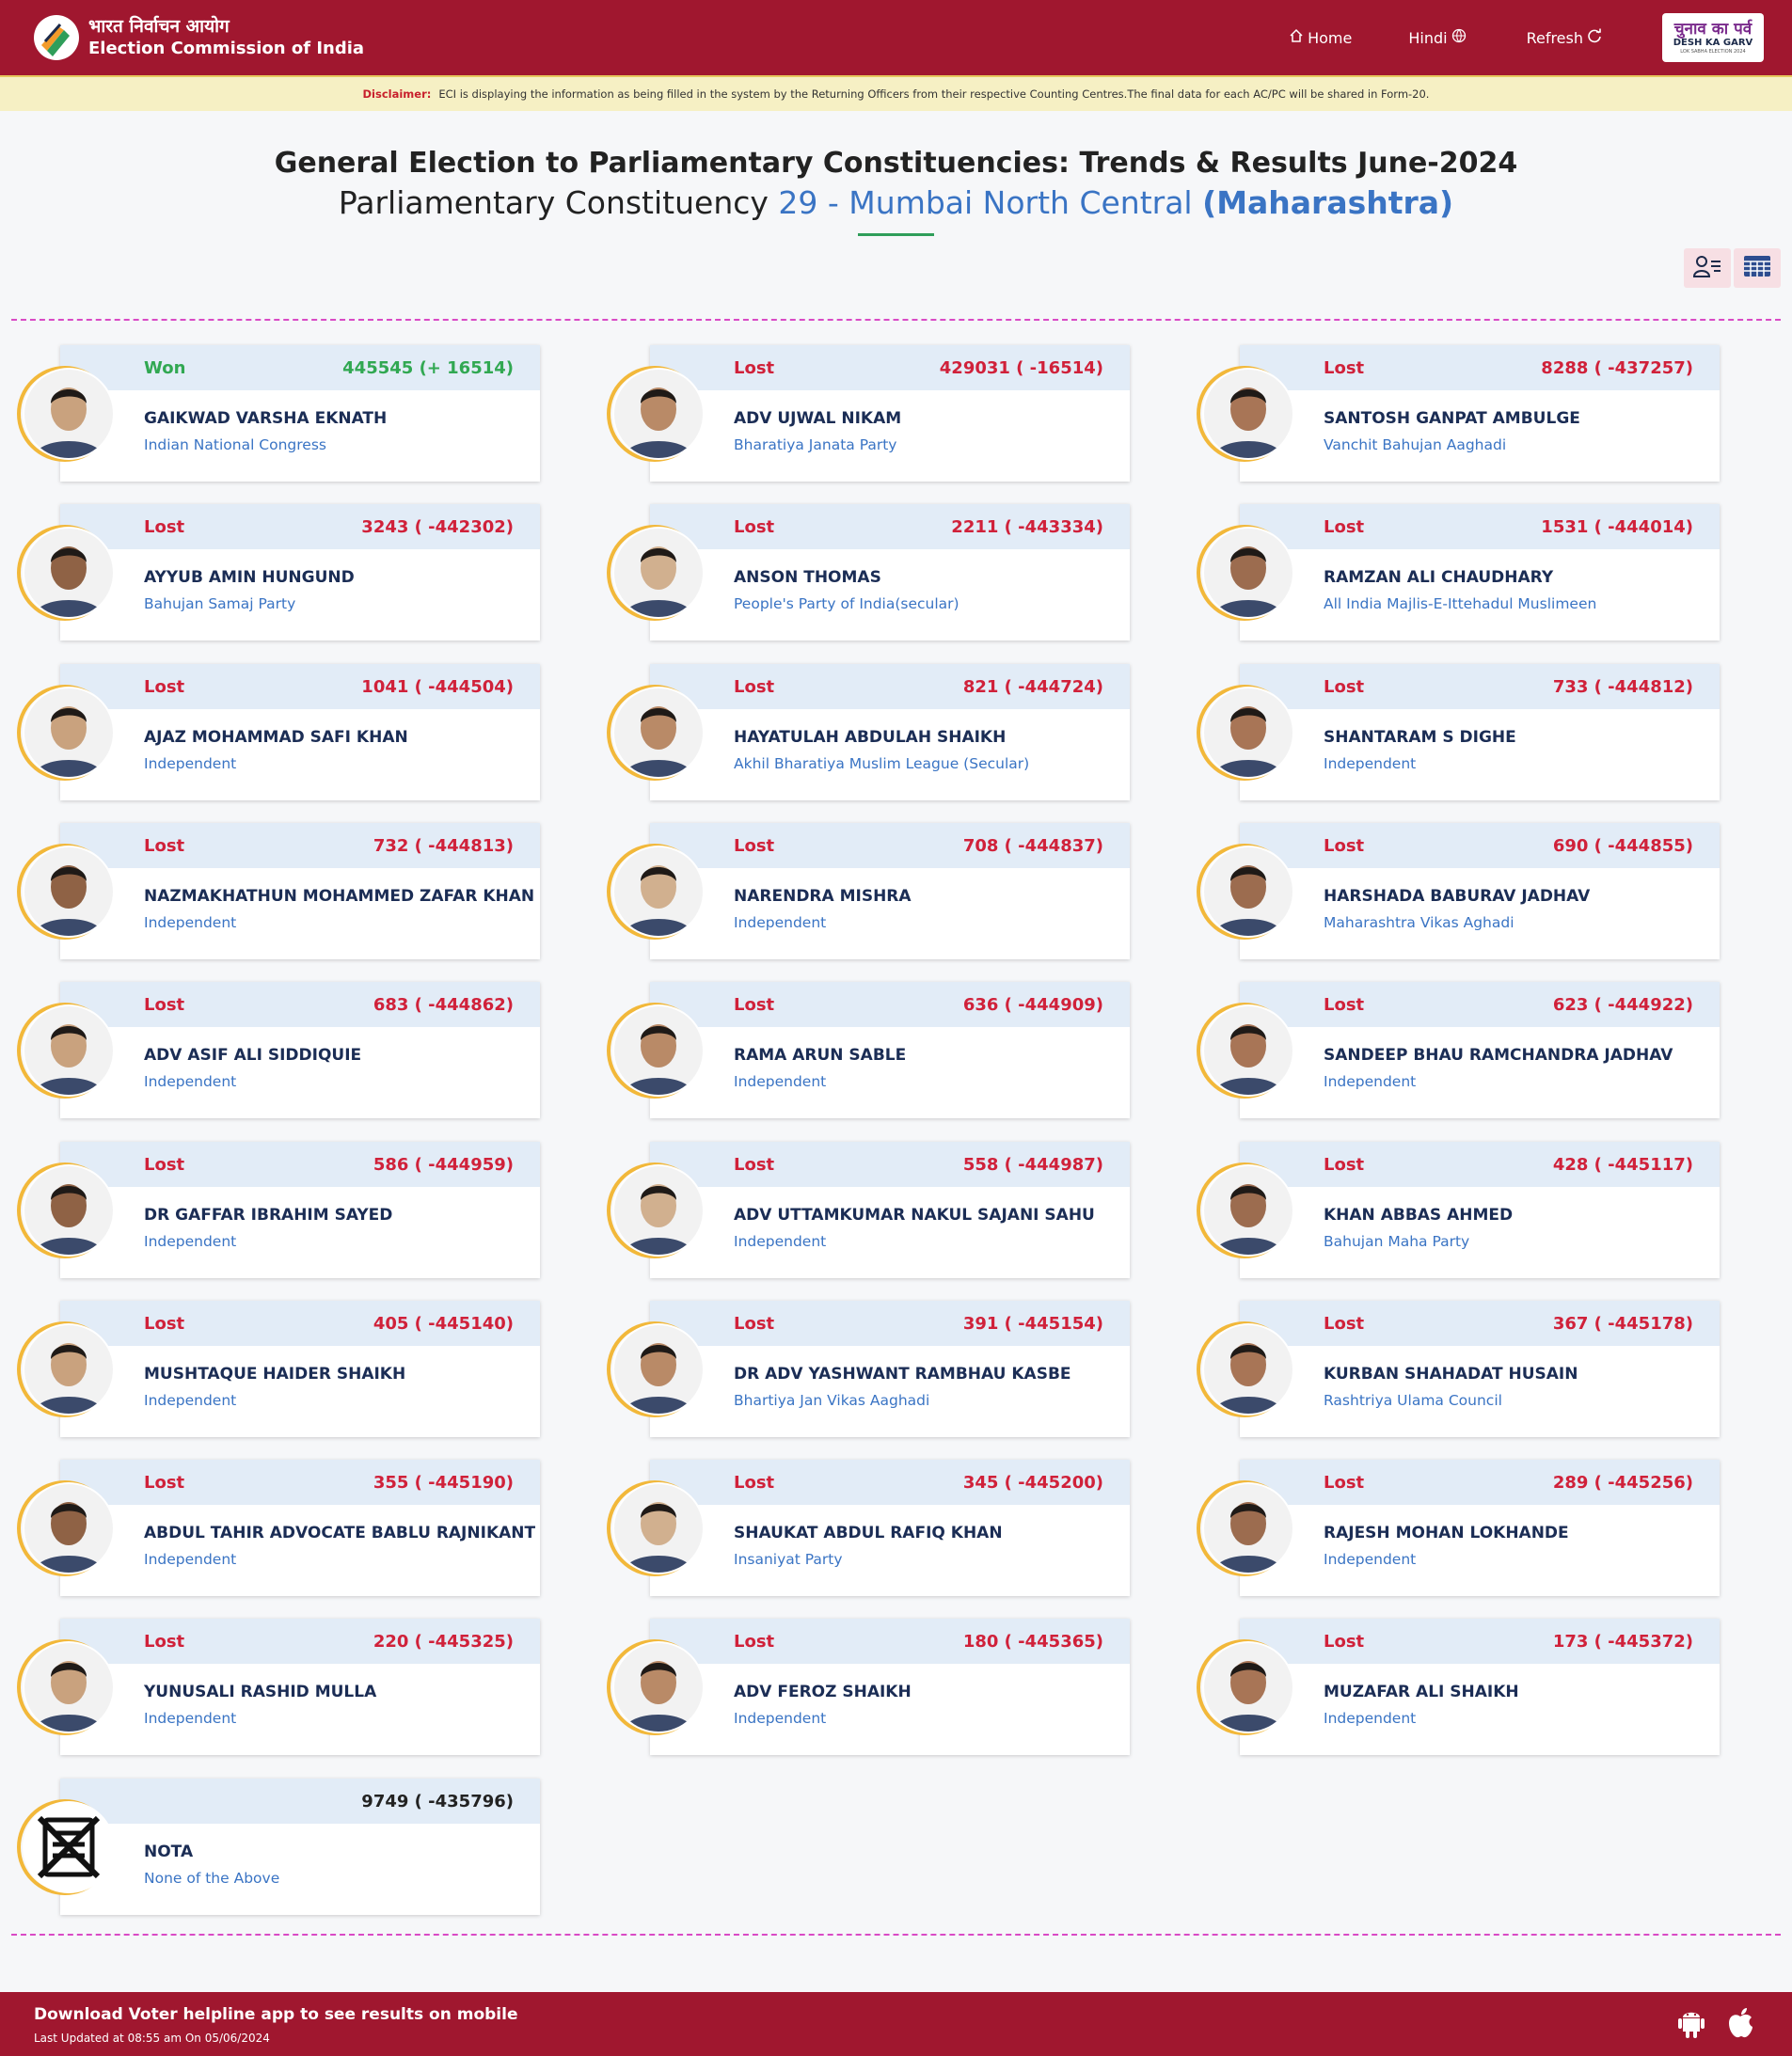 The height and width of the screenshot is (2056, 1792). What do you see at coordinates (882, 763) in the screenshot?
I see `candidate-party: Akhil Bharatiya Muslim League (Secular)` at bounding box center [882, 763].